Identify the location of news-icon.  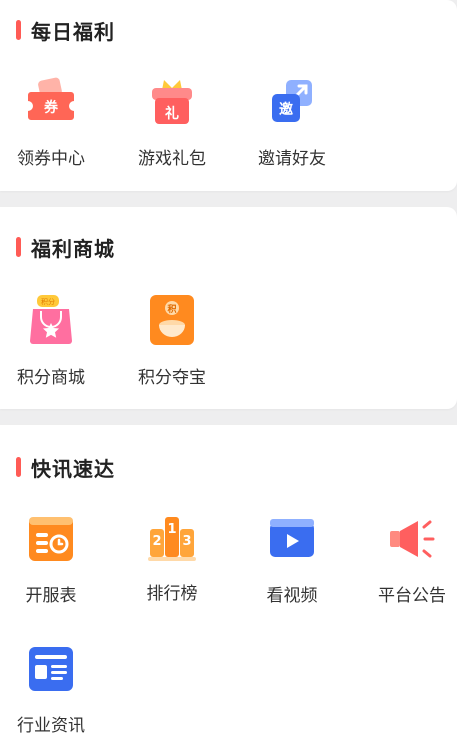
(51, 669).